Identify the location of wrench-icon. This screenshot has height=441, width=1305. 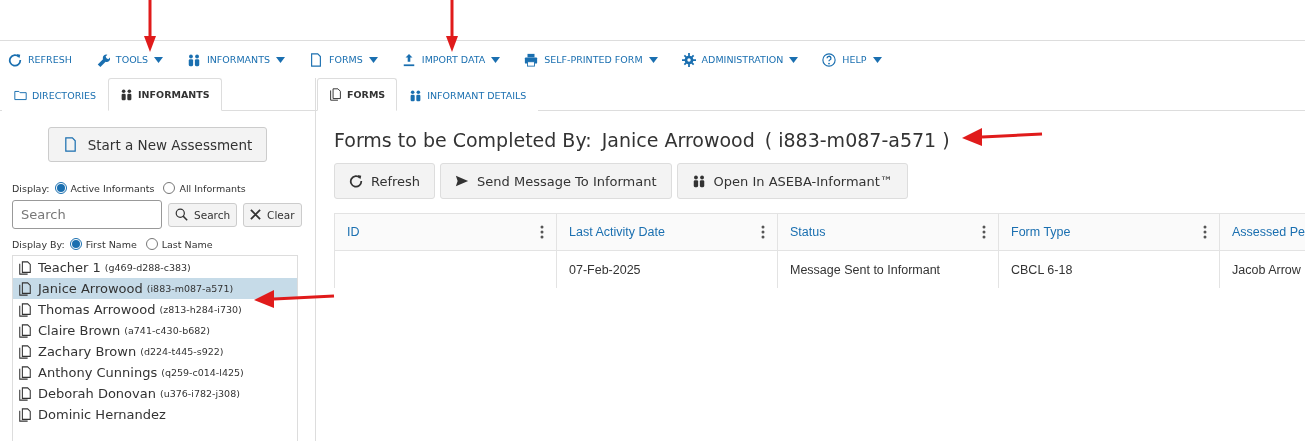
(102, 59).